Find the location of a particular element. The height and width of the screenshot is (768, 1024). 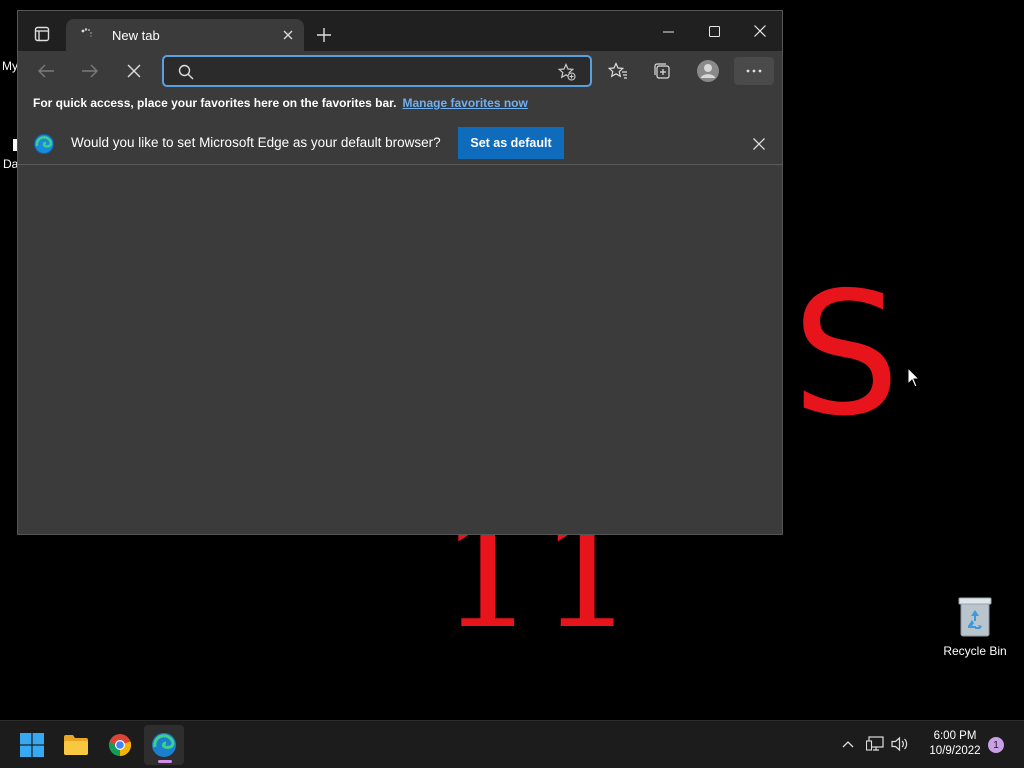

navigation-toolbar is located at coordinates (400, 71).